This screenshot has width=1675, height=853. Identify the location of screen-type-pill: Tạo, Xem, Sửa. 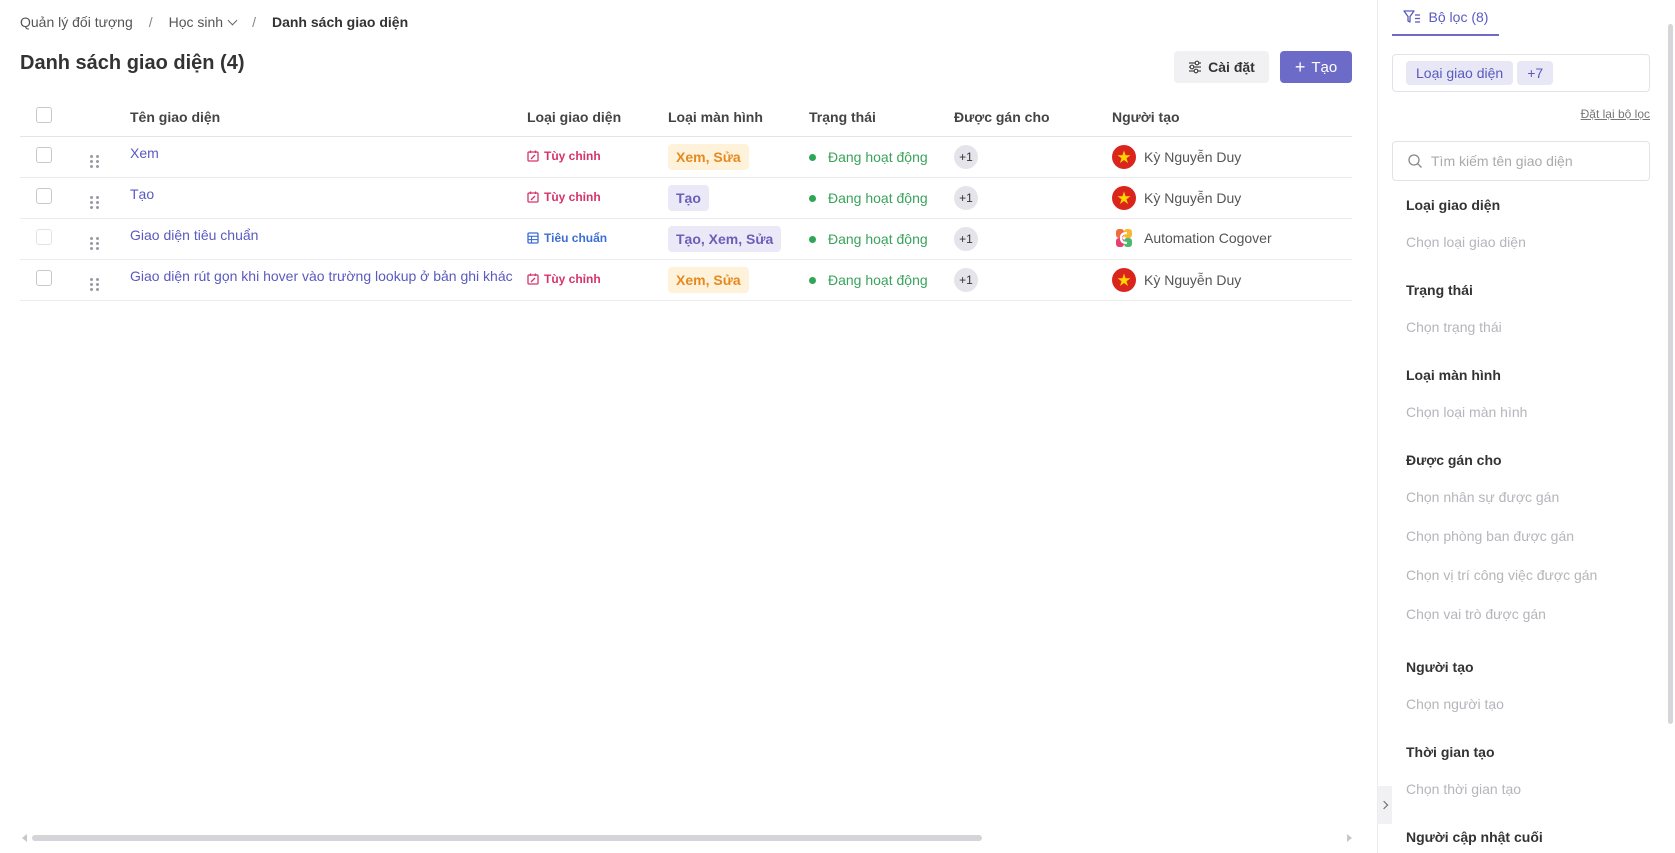
(725, 238).